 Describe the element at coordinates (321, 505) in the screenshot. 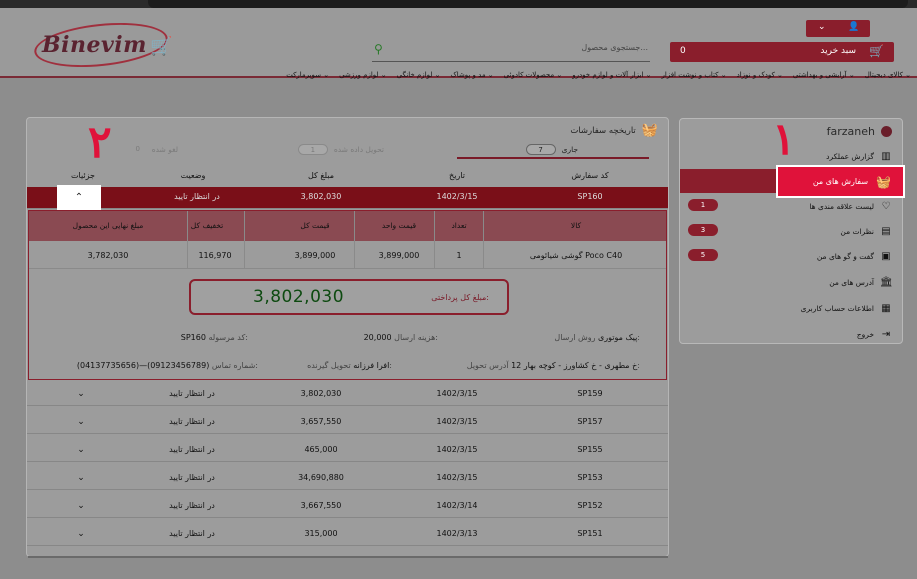

I see `order-total: 3,667,550` at that location.